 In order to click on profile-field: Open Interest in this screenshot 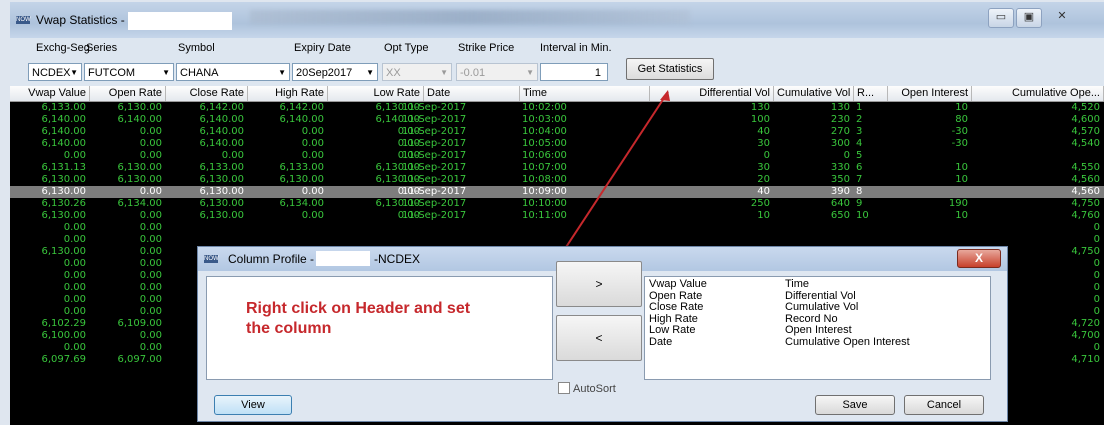, I will do `click(847, 330)`.